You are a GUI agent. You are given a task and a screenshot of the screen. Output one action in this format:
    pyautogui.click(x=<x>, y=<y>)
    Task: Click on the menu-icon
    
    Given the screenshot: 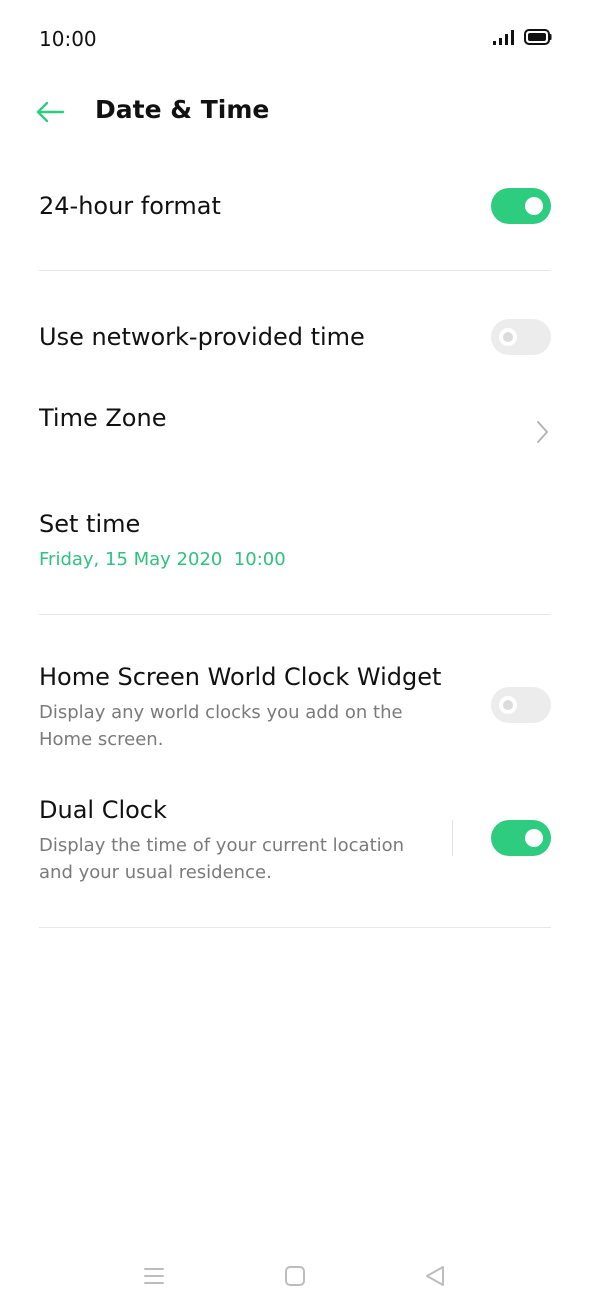 What is the action you would take?
    pyautogui.click(x=154, y=1276)
    